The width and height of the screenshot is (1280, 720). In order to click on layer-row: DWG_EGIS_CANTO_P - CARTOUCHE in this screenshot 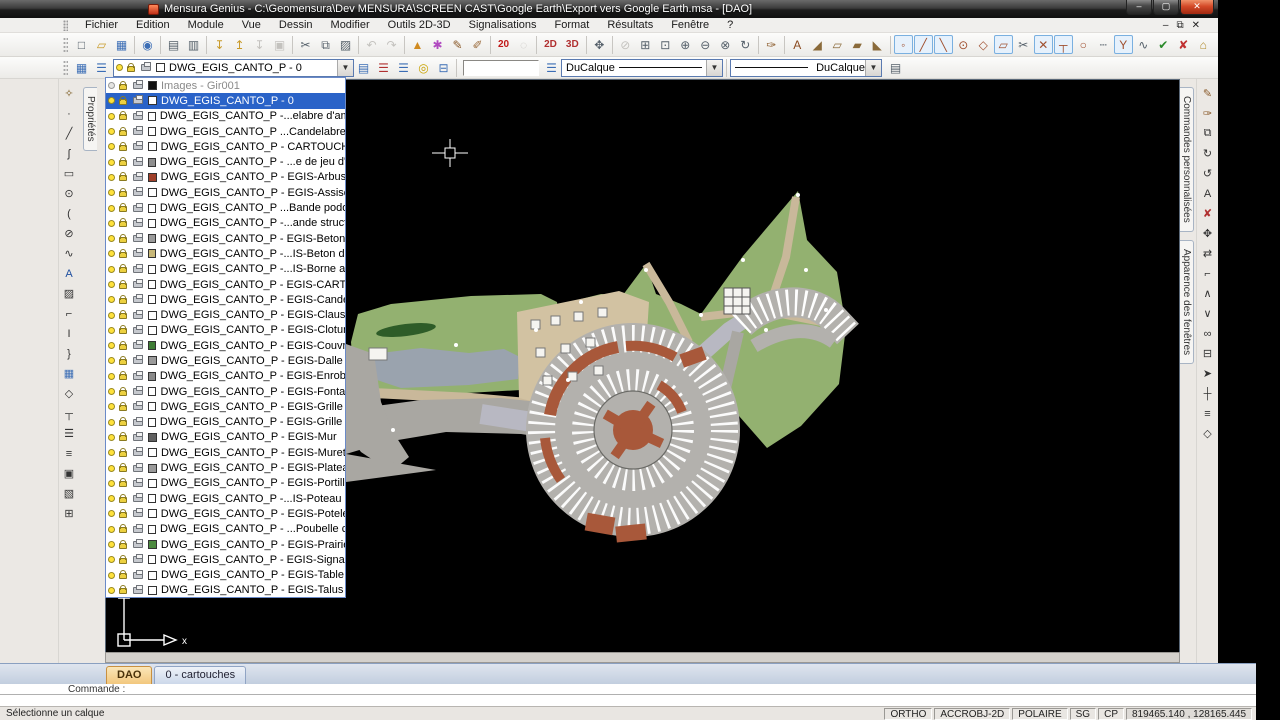, I will do `click(225, 146)`.